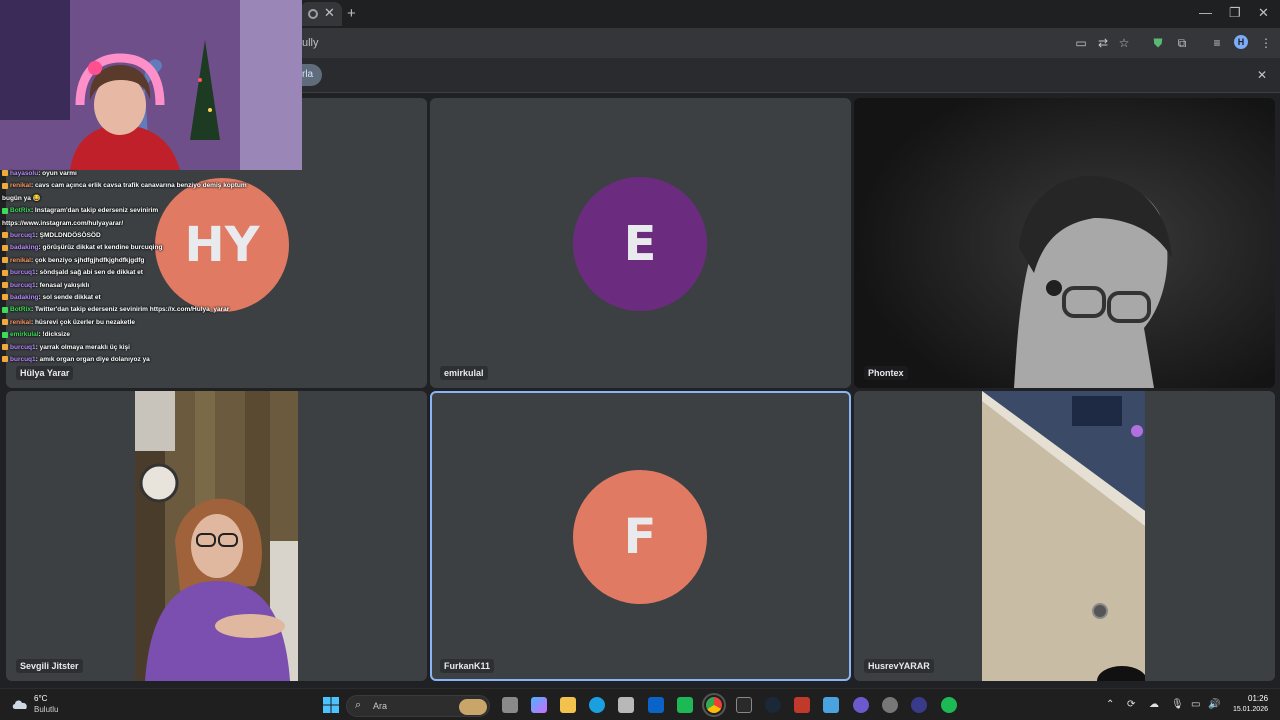 The image size is (1280, 720). I want to click on maximize-button: ❐, so click(1235, 13).